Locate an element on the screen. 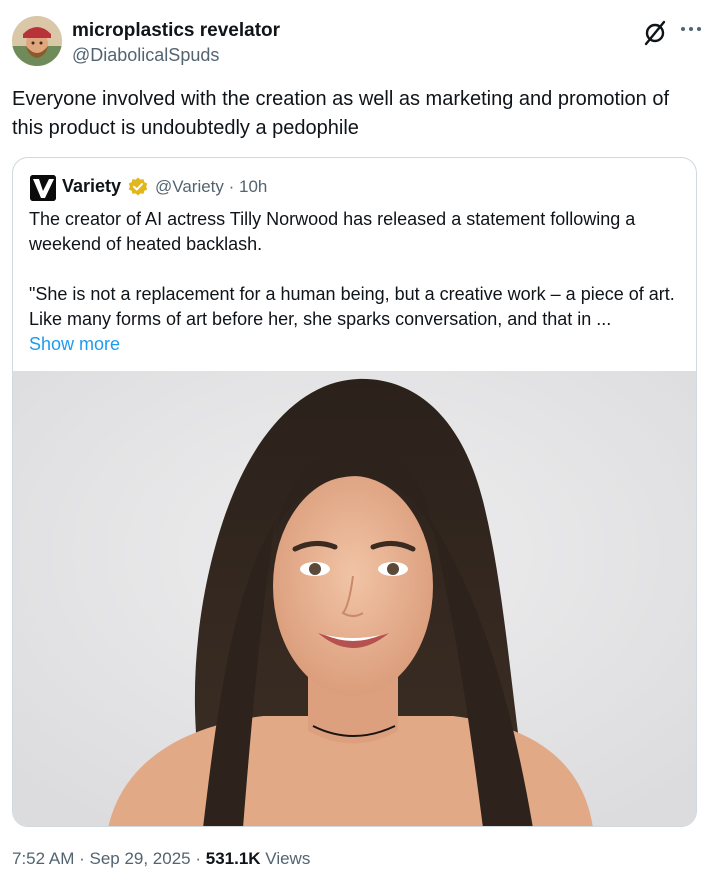 This screenshot has height=882, width=716. author-display-name: microplastics revelator is located at coordinates (176, 31).